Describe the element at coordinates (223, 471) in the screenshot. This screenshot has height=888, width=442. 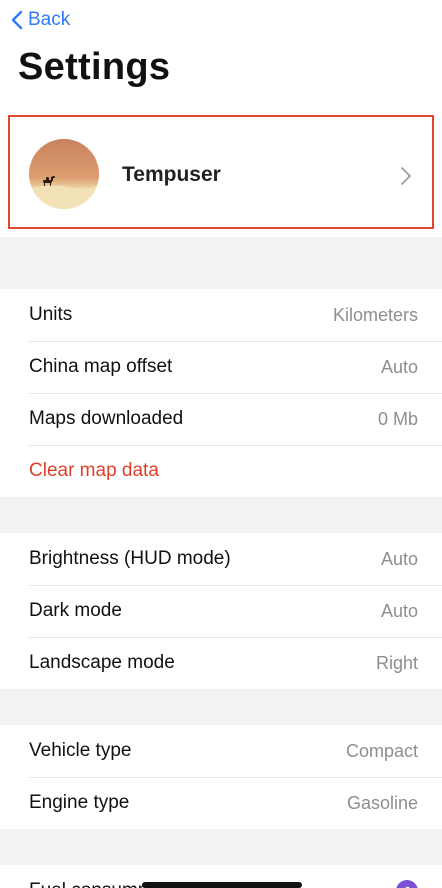
I see `clear-map-data-button: Clear map data` at that location.